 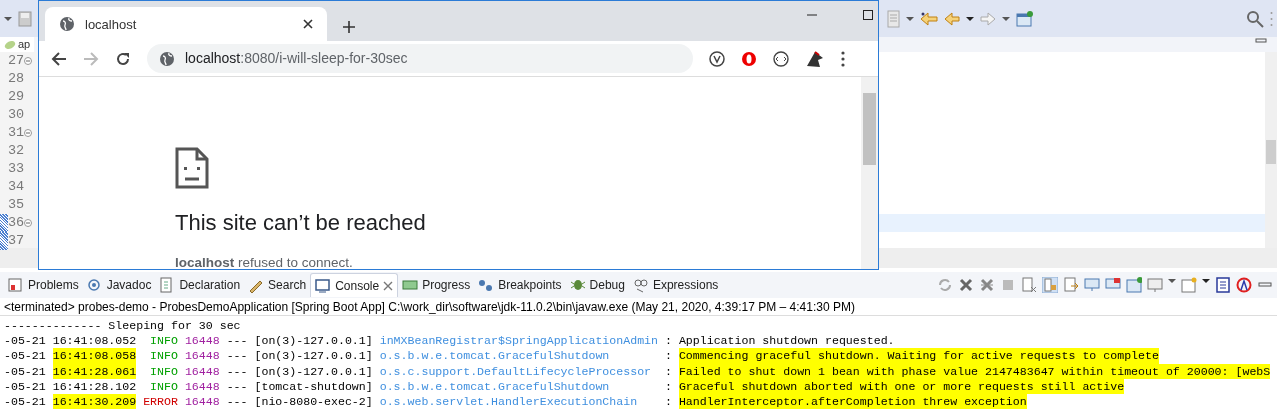 What do you see at coordinates (945, 285) in the screenshot?
I see `sync-icon` at bounding box center [945, 285].